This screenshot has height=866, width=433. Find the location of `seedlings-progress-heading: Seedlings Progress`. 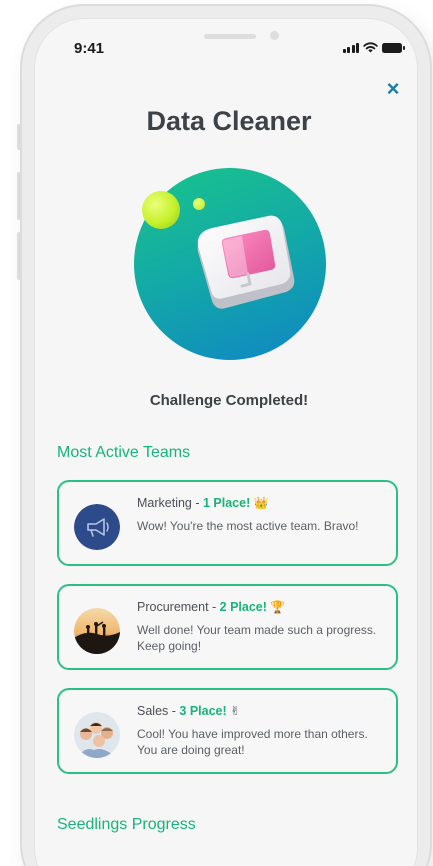

seedlings-progress-heading: Seedlings Progress is located at coordinates (126, 824).